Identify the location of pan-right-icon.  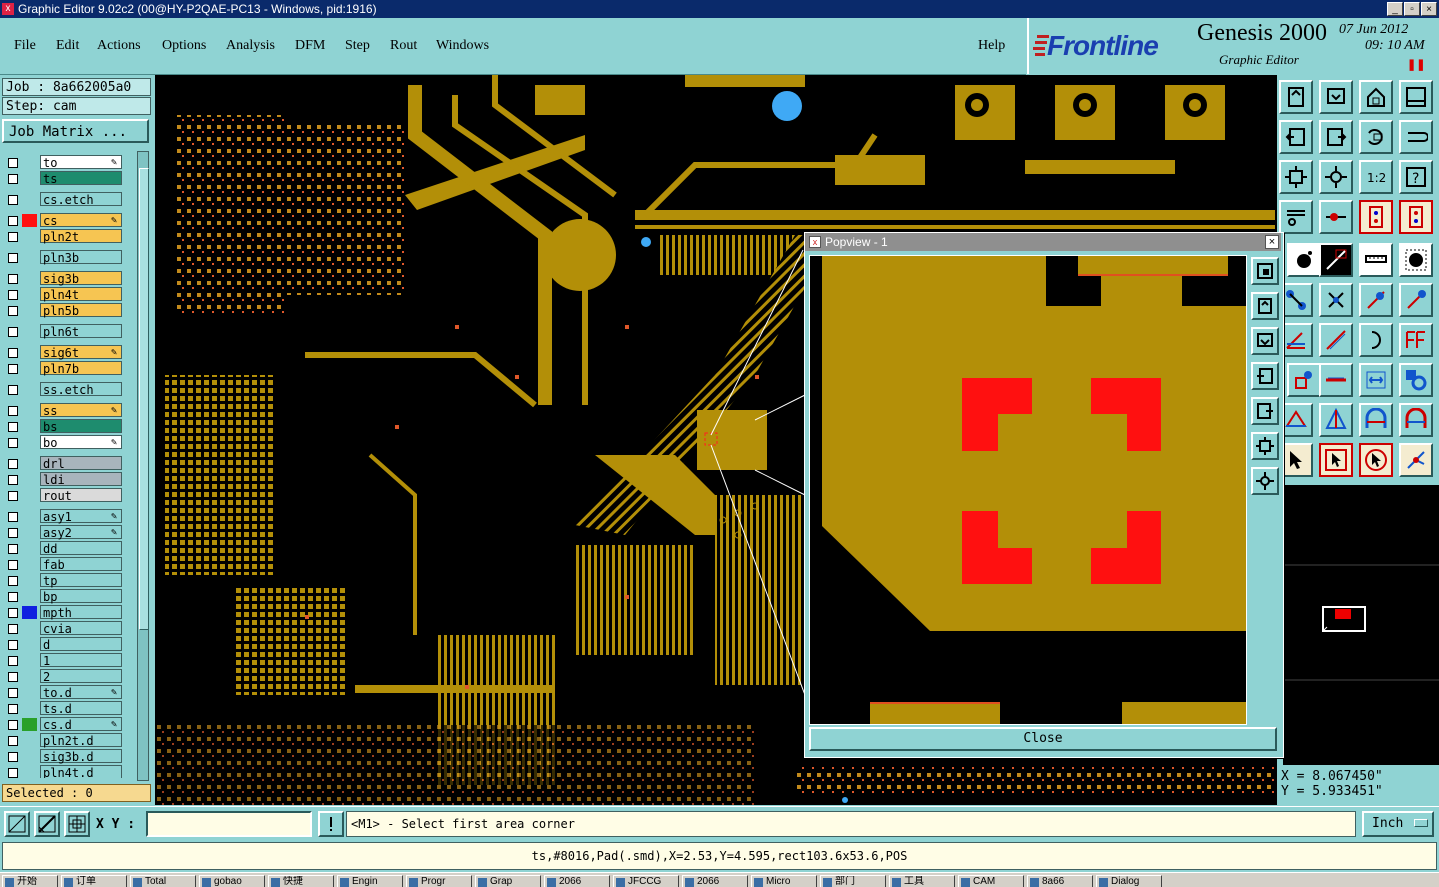
(1336, 137).